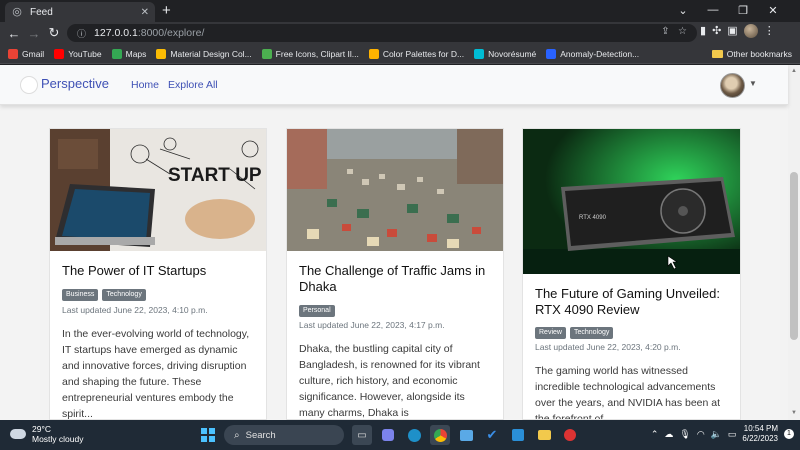 This screenshot has height=450, width=800. What do you see at coordinates (732, 31) in the screenshot?
I see `sidepanel-icon: ▣` at bounding box center [732, 31].